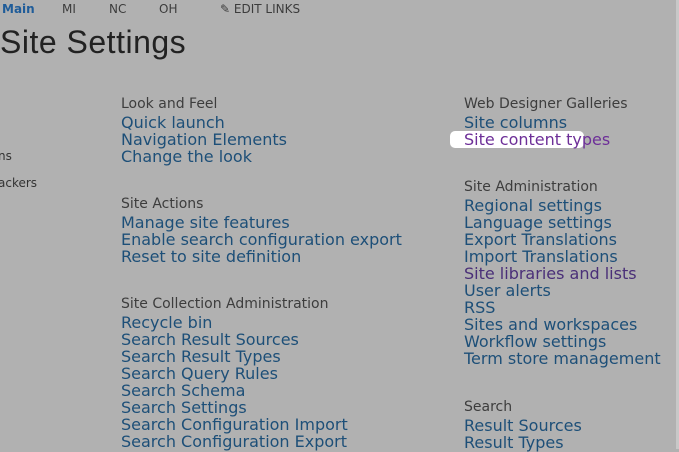 The height and width of the screenshot is (452, 679). I want to click on settings-link: RSS, so click(571, 307).